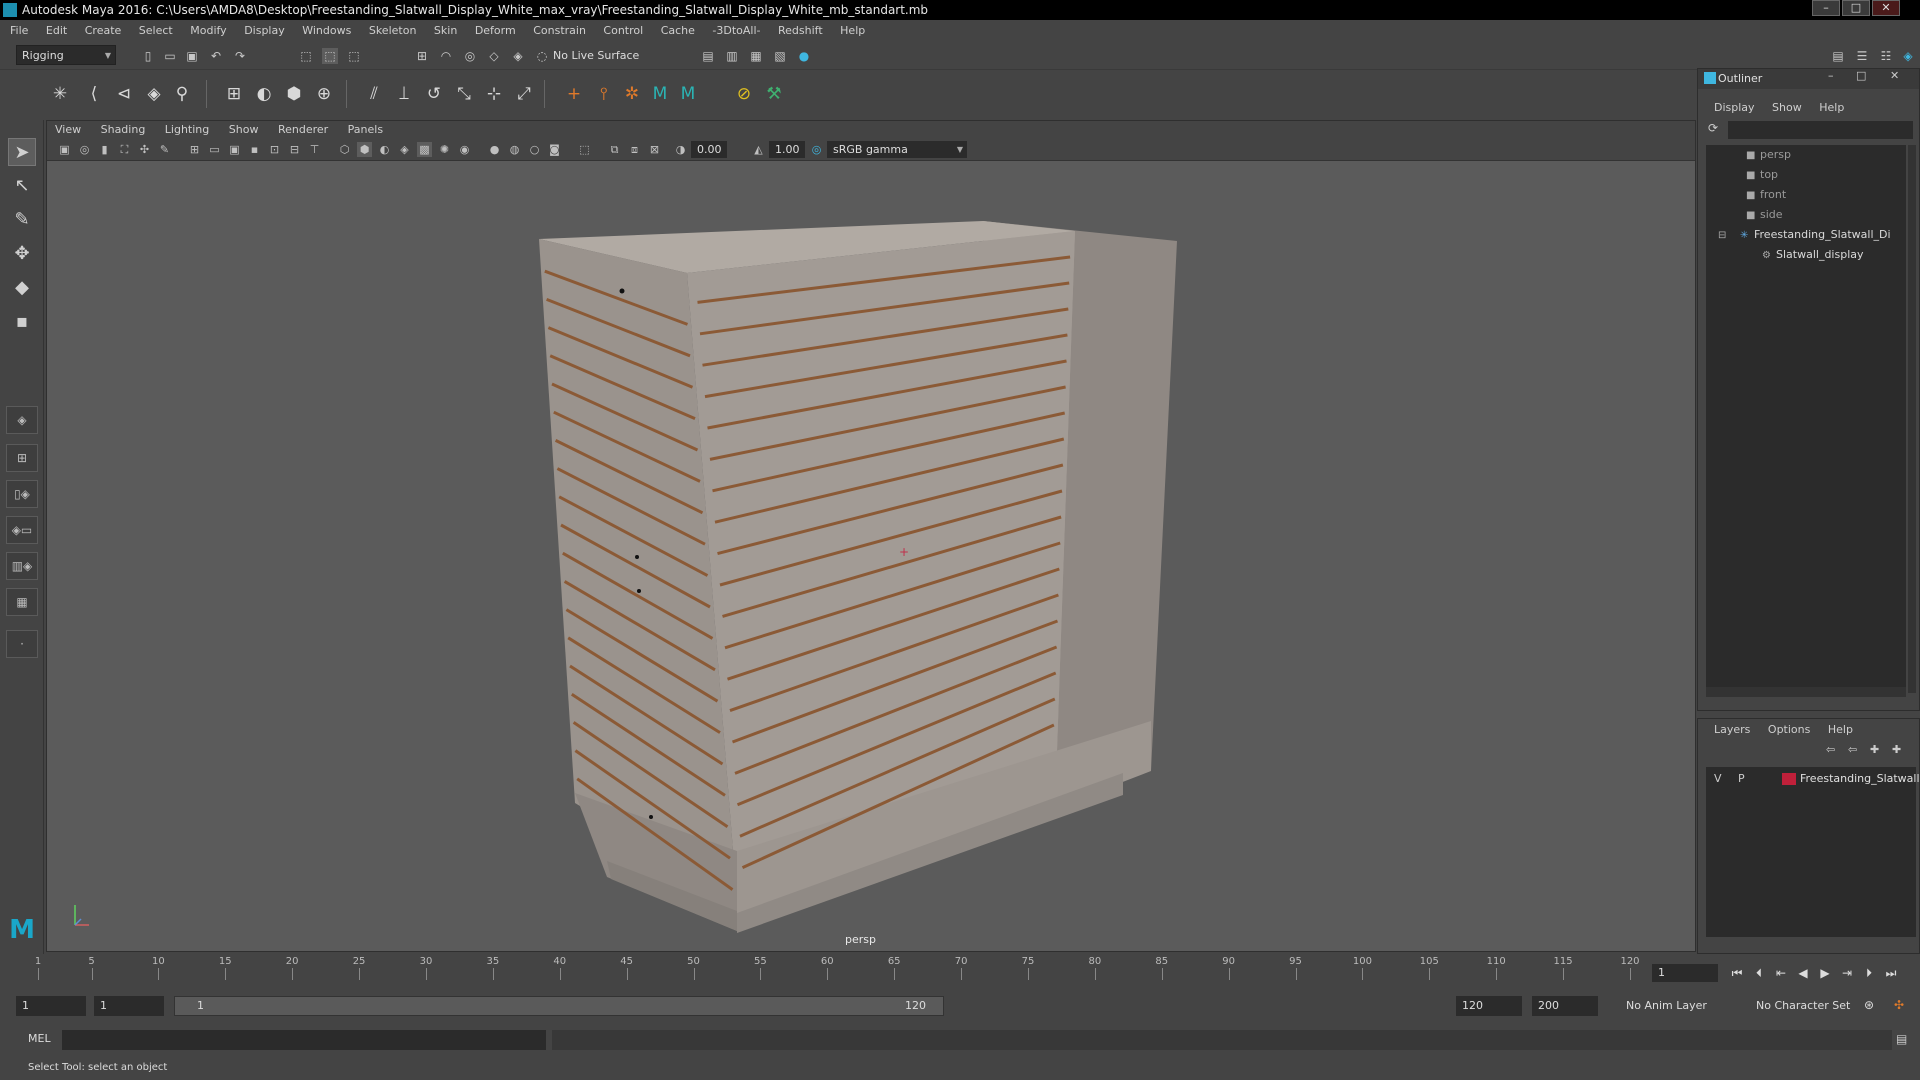 Image resolution: width=1920 pixels, height=1080 pixels. Describe the element at coordinates (1874, 749) in the screenshot. I see `new-empty-layer-icon: ✚` at that location.